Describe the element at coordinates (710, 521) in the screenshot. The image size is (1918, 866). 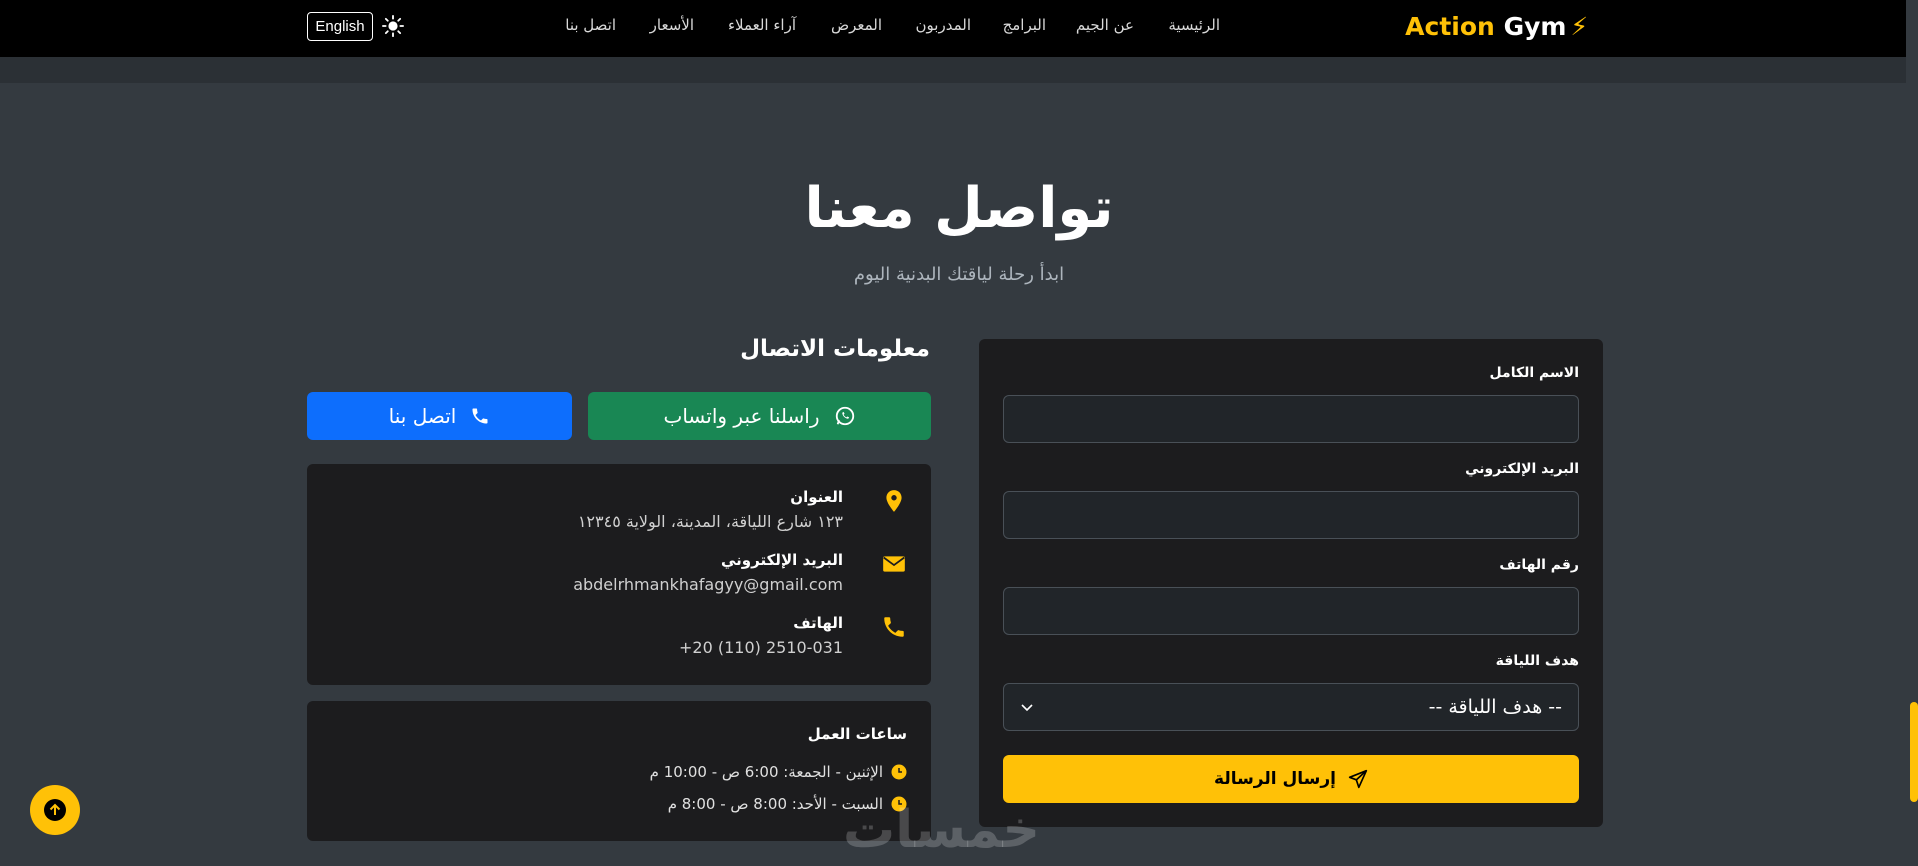
I see `address-value: ١٢٣ شارع اللياقة، المدينة، الولاية ١٢٣٤٥` at that location.